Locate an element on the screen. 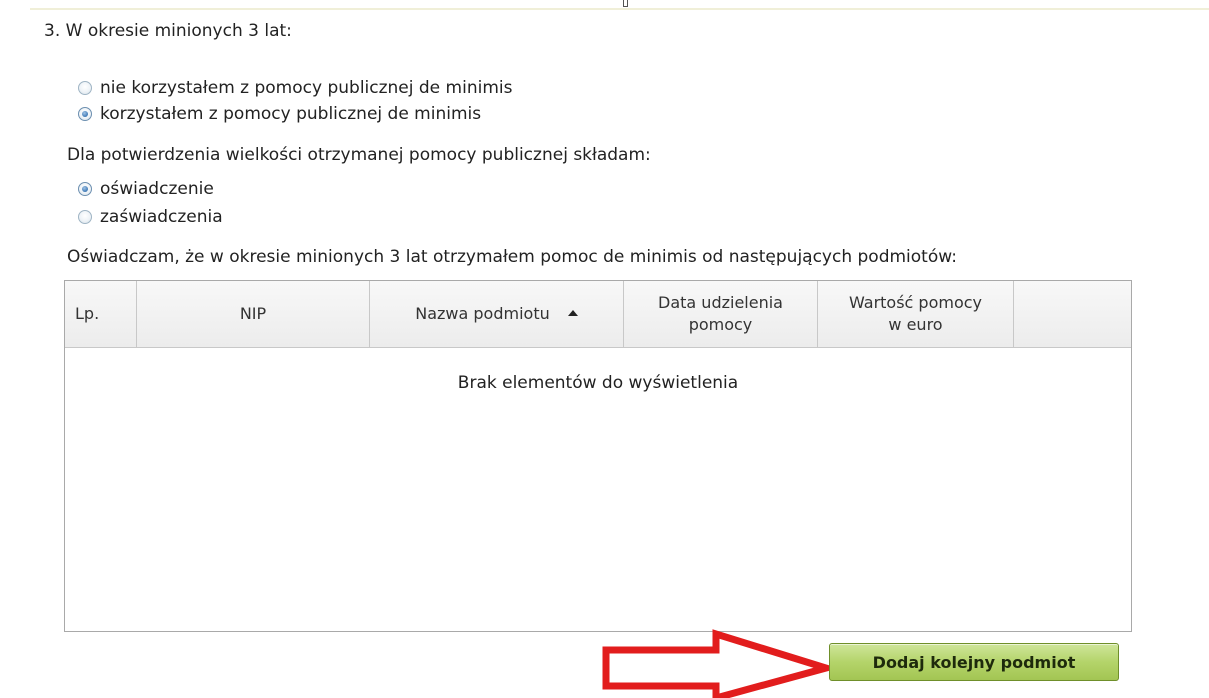  column-header-nip: NIP is located at coordinates (253, 314).